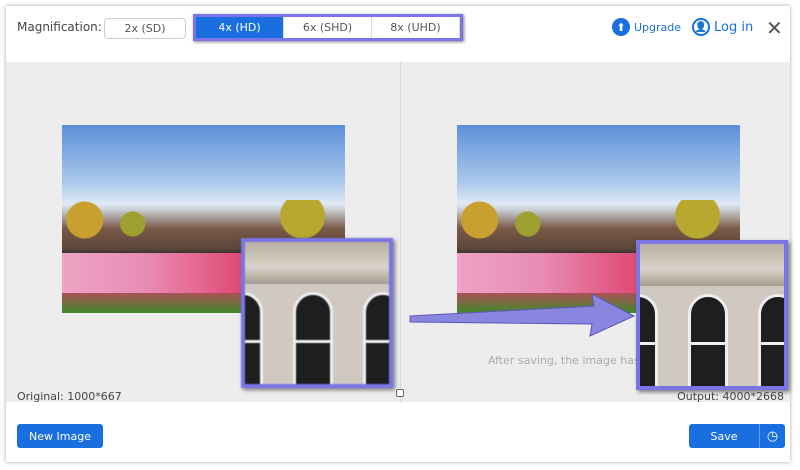 The width and height of the screenshot is (800, 470). Describe the element at coordinates (730, 396) in the screenshot. I see `output-size: Output: 4000*2668` at that location.